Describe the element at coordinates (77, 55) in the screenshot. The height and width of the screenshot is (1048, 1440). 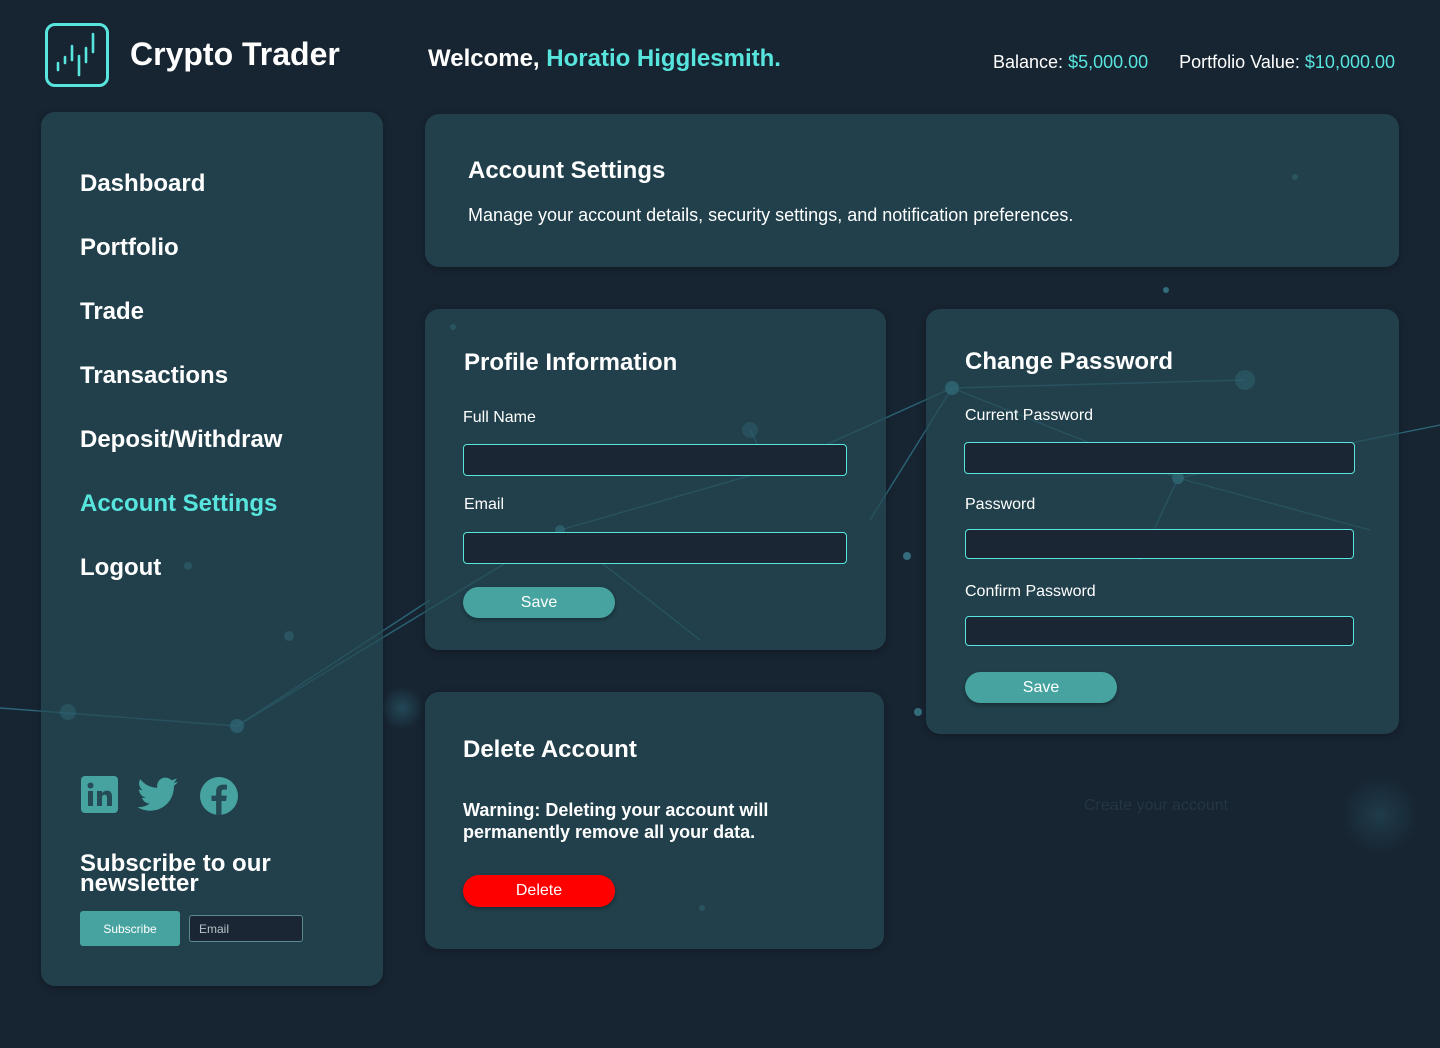
I see `logo-icon` at that location.